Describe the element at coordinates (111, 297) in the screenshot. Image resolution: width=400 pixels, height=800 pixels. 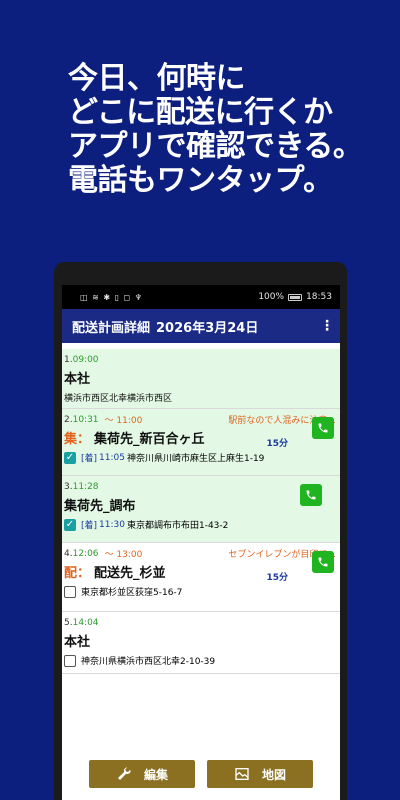
I see `status-icons: ◫ ≋ ✱ ▯ ◻ ♆` at that location.